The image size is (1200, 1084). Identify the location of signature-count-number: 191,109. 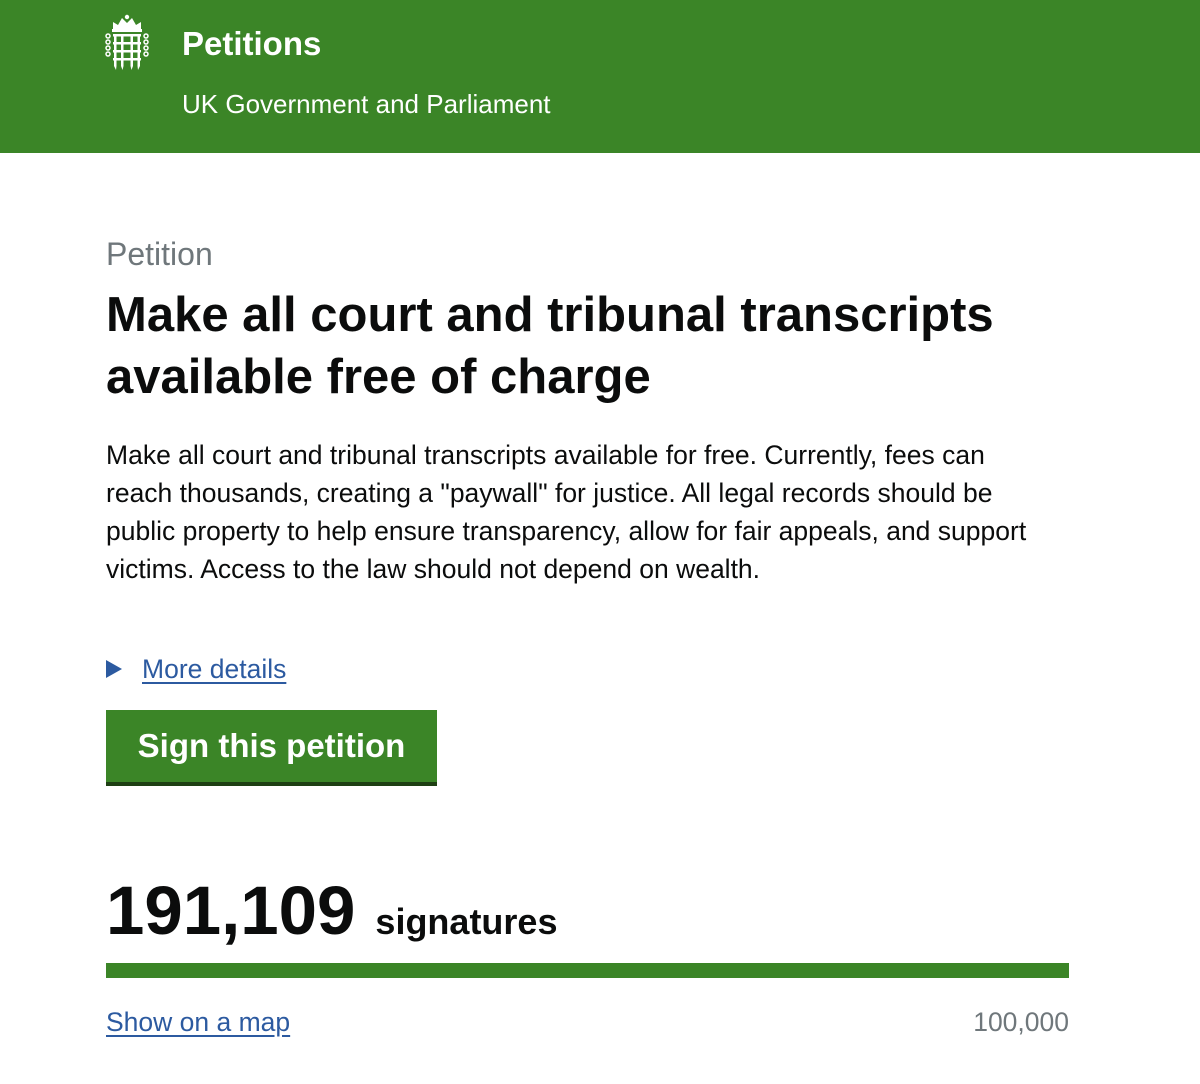
(231, 910).